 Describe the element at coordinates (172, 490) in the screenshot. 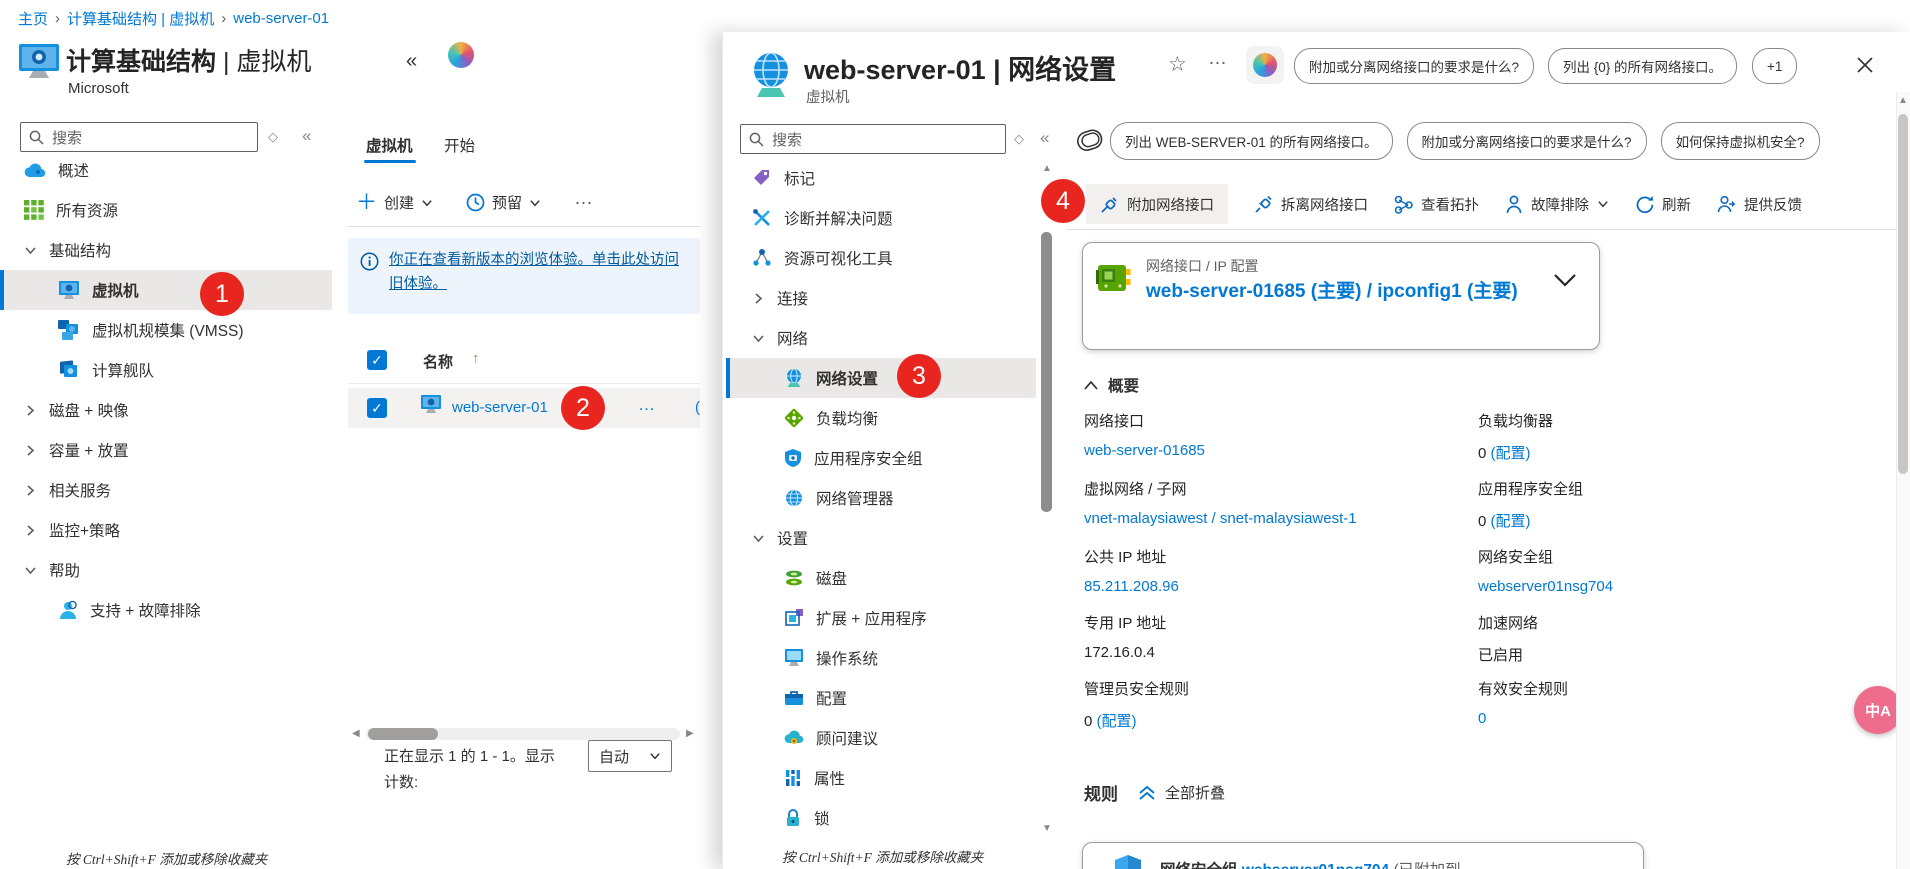

I see `sidebar-group-related-services: 相关服务` at that location.